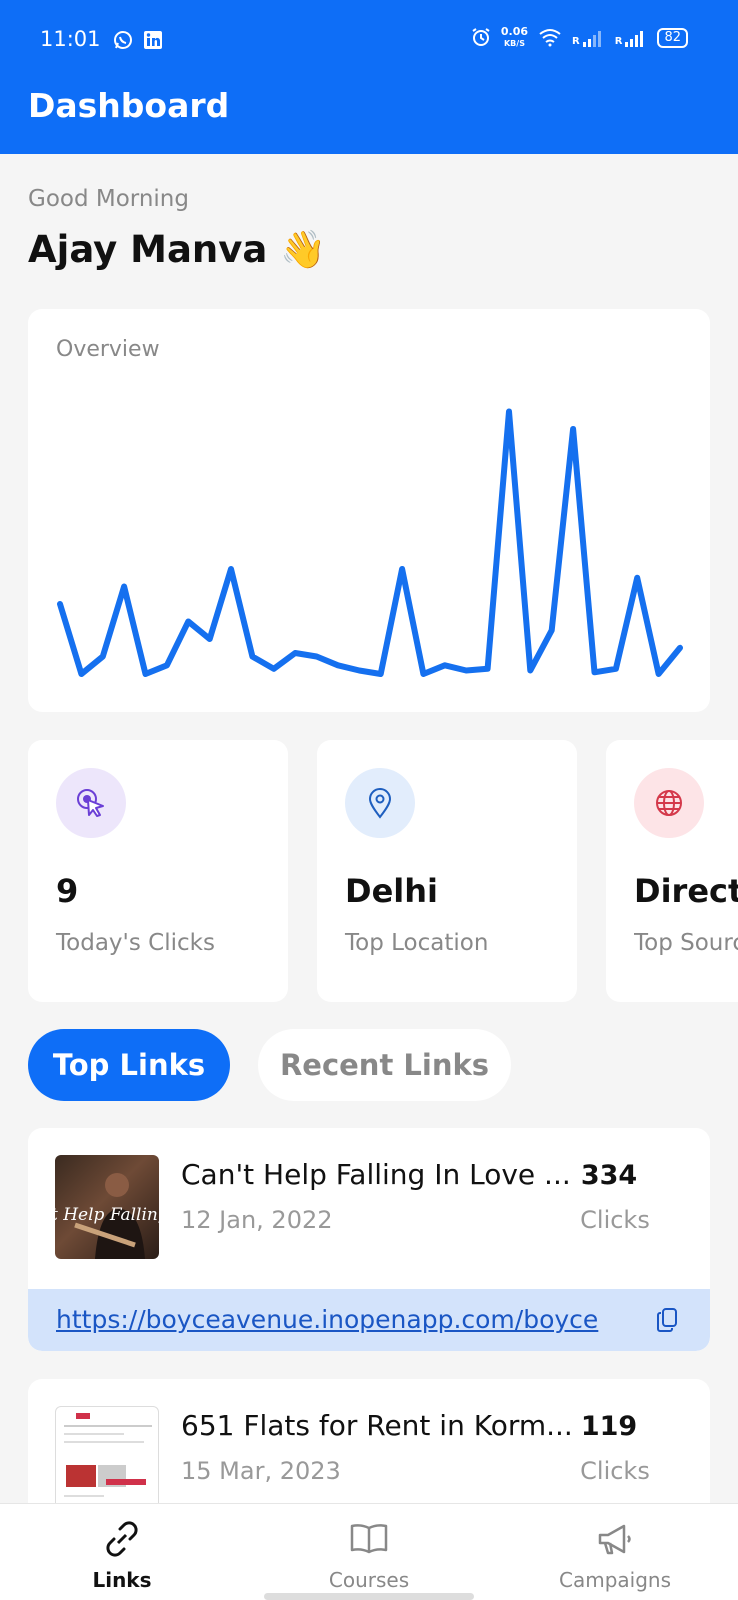 This screenshot has height=1600, width=738. I want to click on stat-text-clip-source: Direct Top Source, so click(686, 920).